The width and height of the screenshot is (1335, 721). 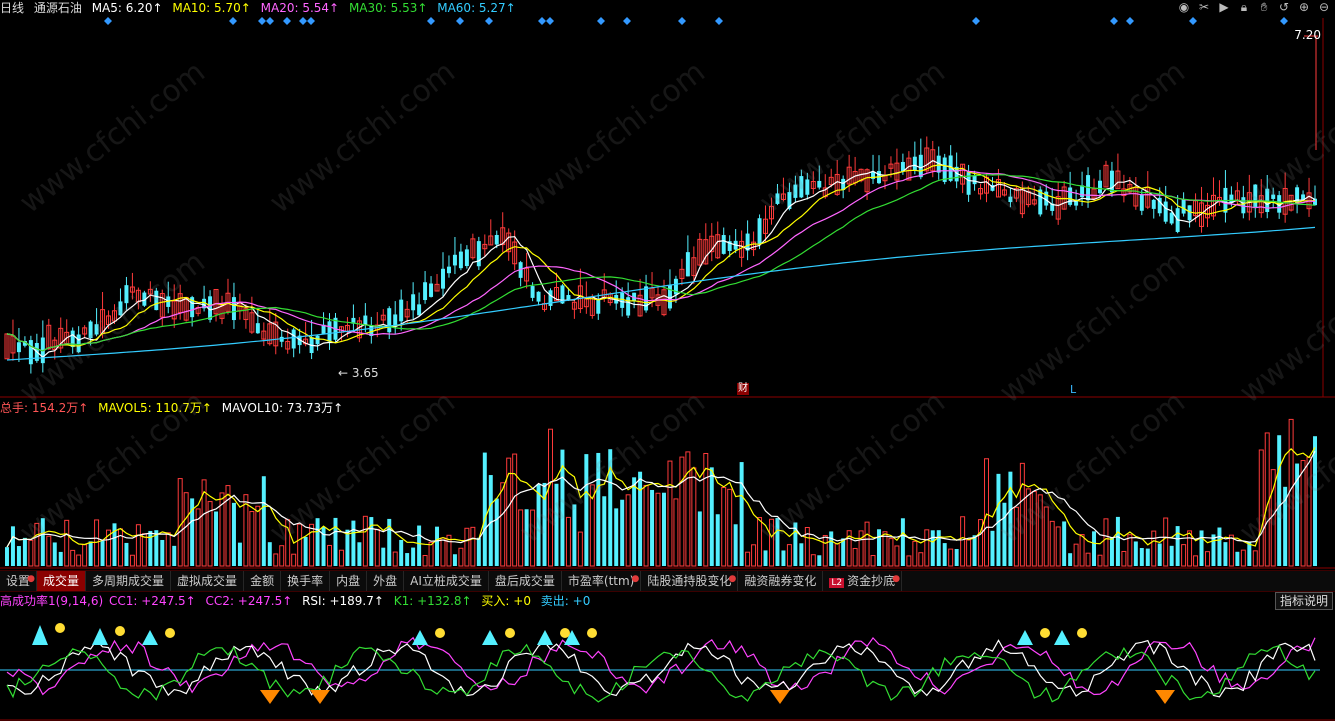 I want to click on tab-fund-bottom: L2 资金抄底 ●, so click(x=863, y=581).